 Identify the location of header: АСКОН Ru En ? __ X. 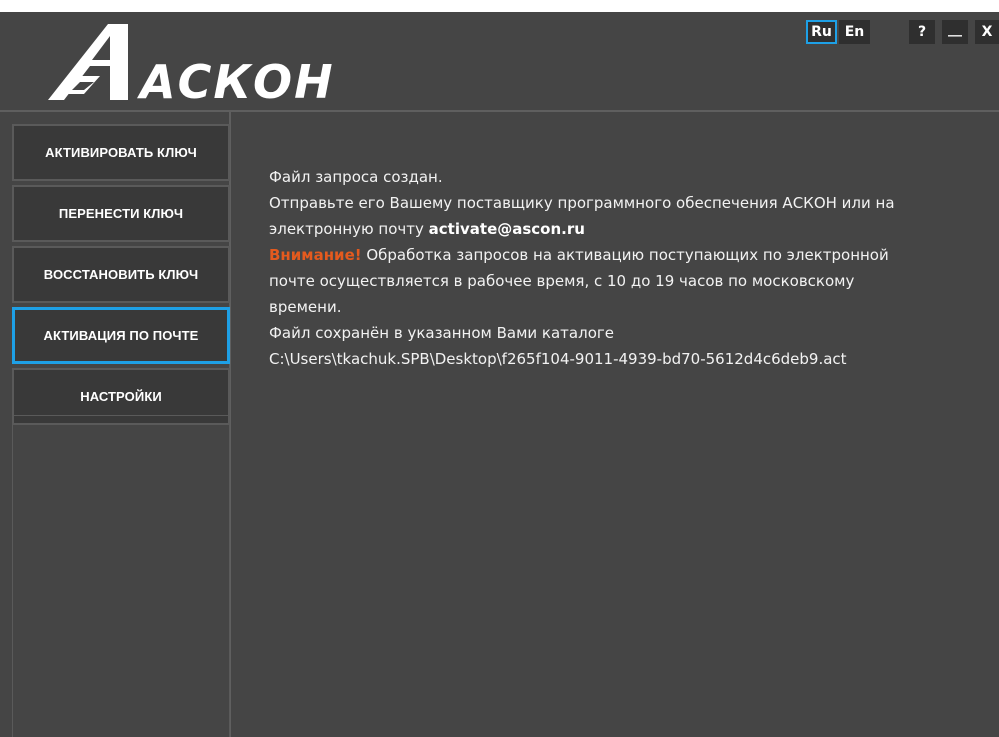
(499, 62).